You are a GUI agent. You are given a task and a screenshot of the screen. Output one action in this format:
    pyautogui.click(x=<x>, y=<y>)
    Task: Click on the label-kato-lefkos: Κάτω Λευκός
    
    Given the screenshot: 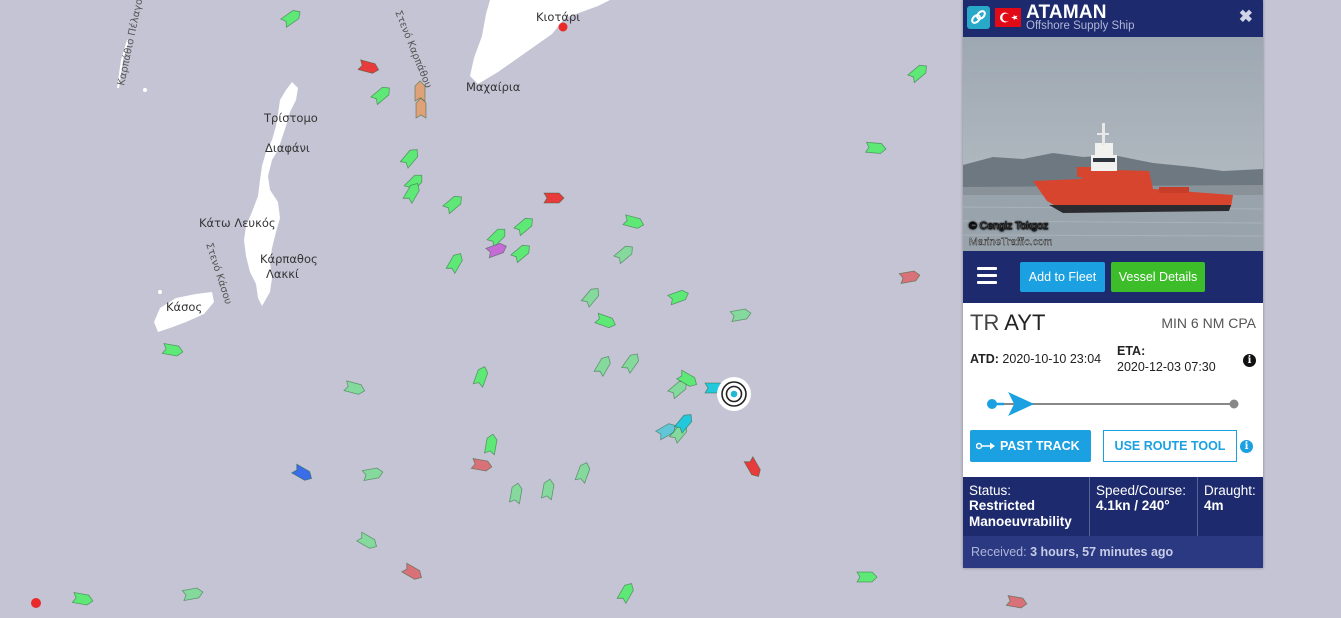 What is the action you would take?
    pyautogui.click(x=237, y=223)
    